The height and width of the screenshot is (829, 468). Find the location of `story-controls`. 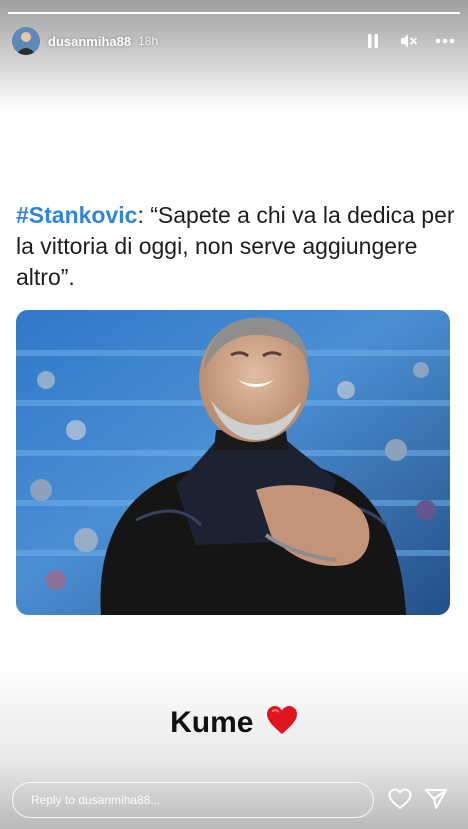

story-controls is located at coordinates (409, 41).